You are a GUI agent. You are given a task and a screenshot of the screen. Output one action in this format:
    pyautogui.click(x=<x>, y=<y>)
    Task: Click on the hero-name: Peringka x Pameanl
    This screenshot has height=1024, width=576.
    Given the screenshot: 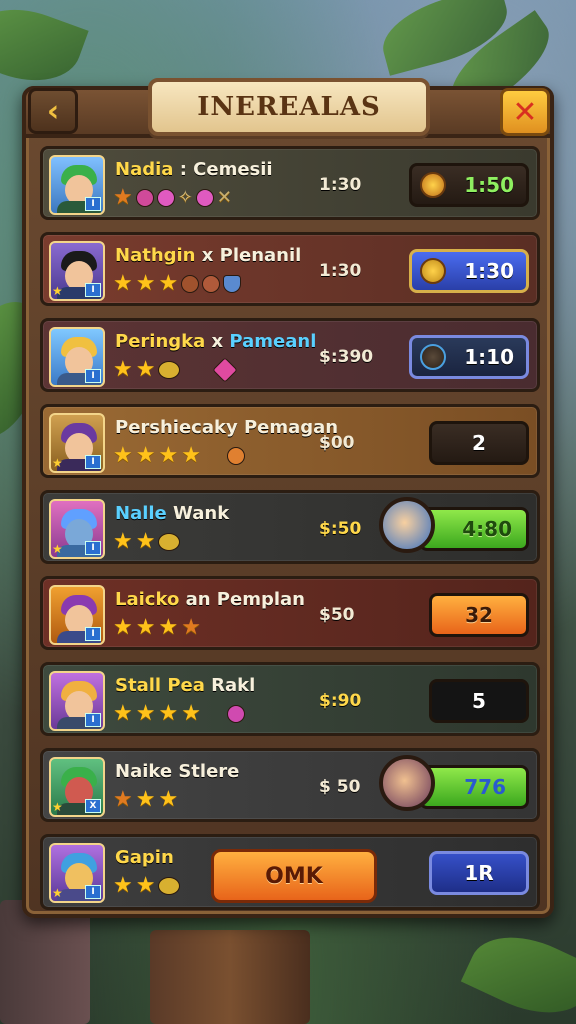 What is the action you would take?
    pyautogui.click(x=216, y=341)
    